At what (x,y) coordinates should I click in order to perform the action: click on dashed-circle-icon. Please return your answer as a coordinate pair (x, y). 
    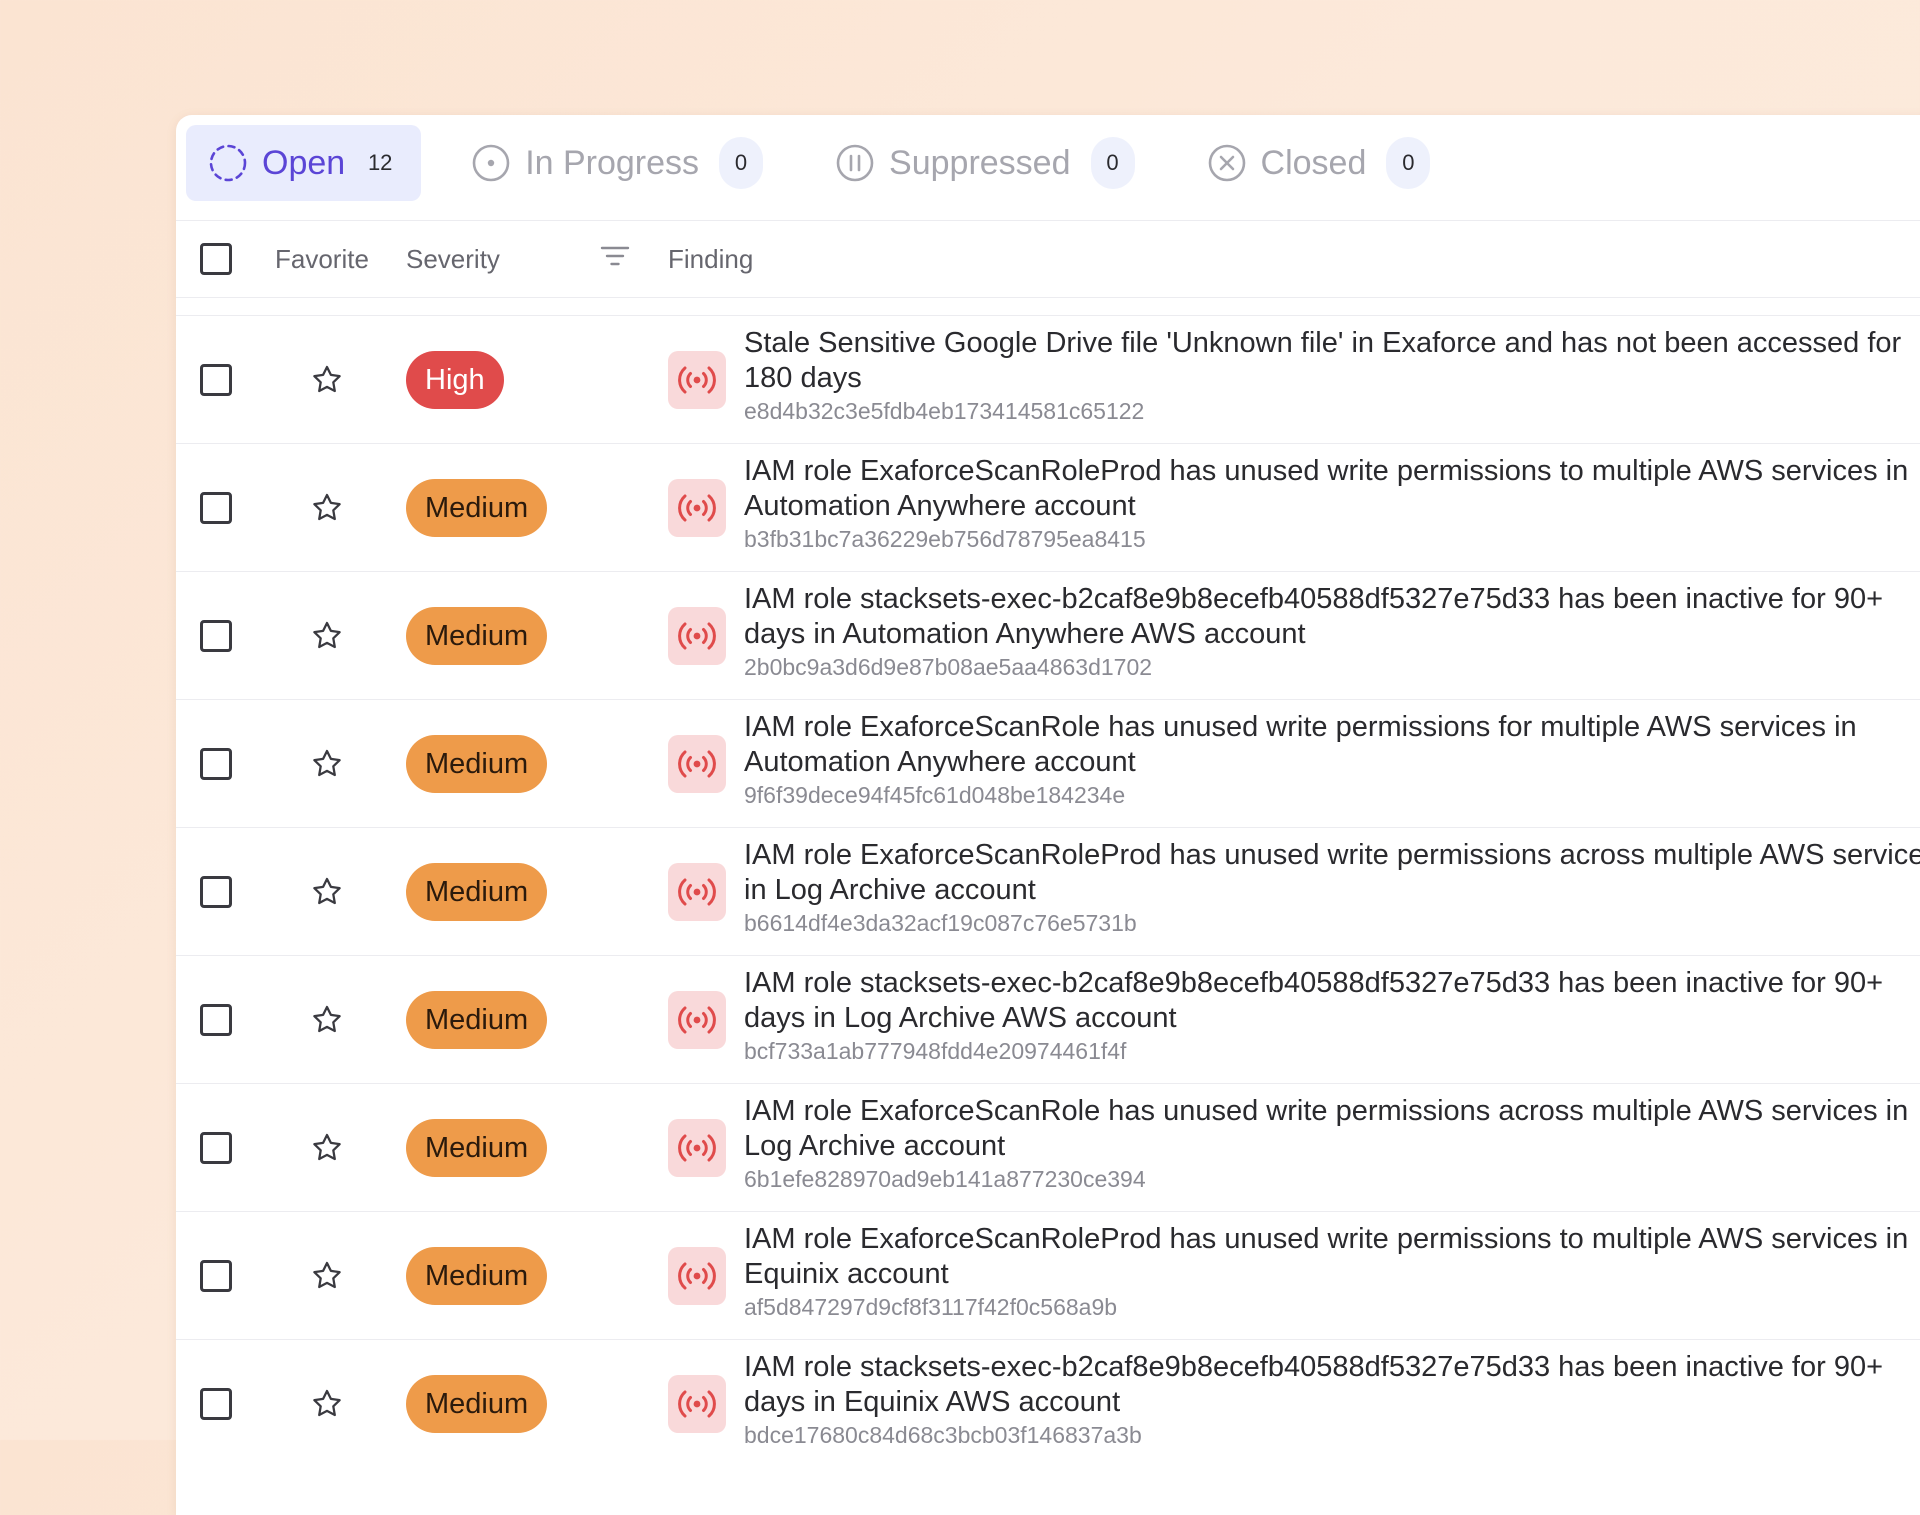
    Looking at the image, I should click on (228, 163).